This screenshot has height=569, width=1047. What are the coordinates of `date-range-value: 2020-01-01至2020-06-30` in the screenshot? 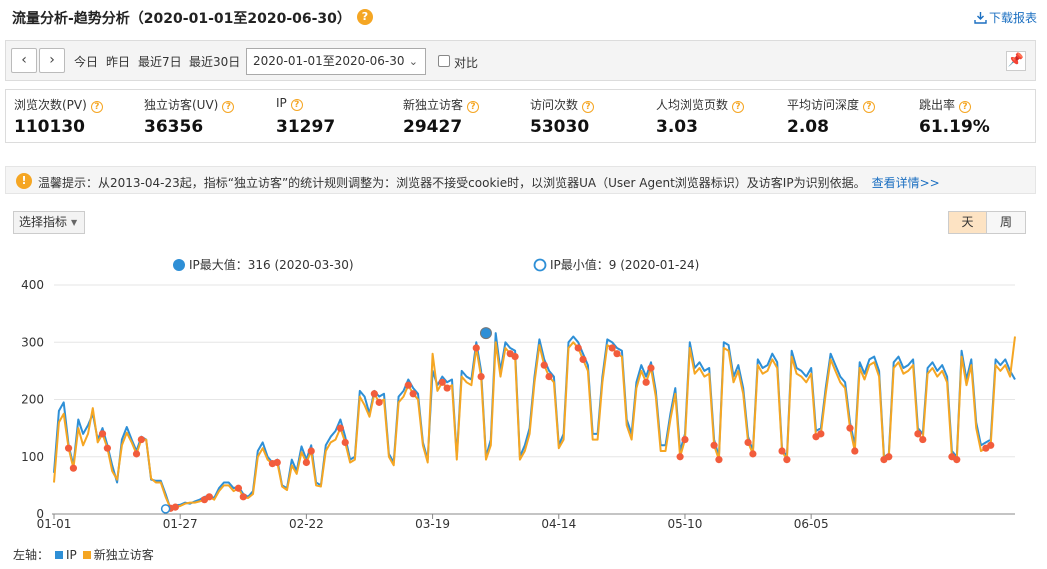 It's located at (329, 61).